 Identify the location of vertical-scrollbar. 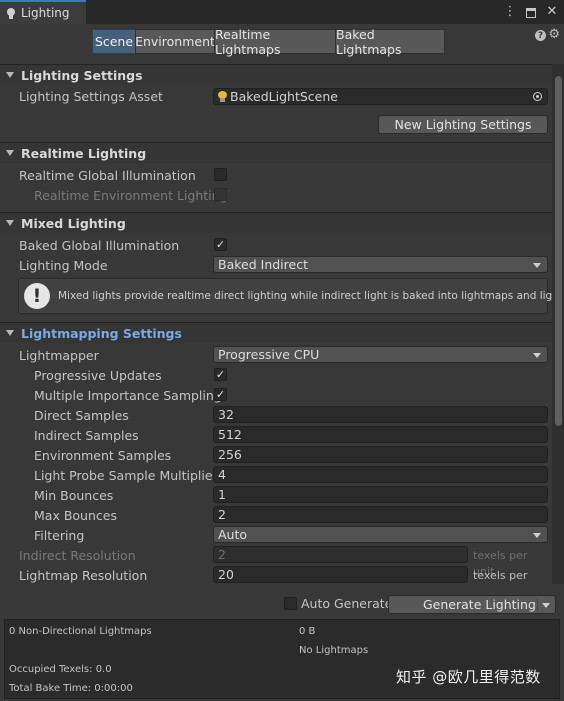
(558, 324).